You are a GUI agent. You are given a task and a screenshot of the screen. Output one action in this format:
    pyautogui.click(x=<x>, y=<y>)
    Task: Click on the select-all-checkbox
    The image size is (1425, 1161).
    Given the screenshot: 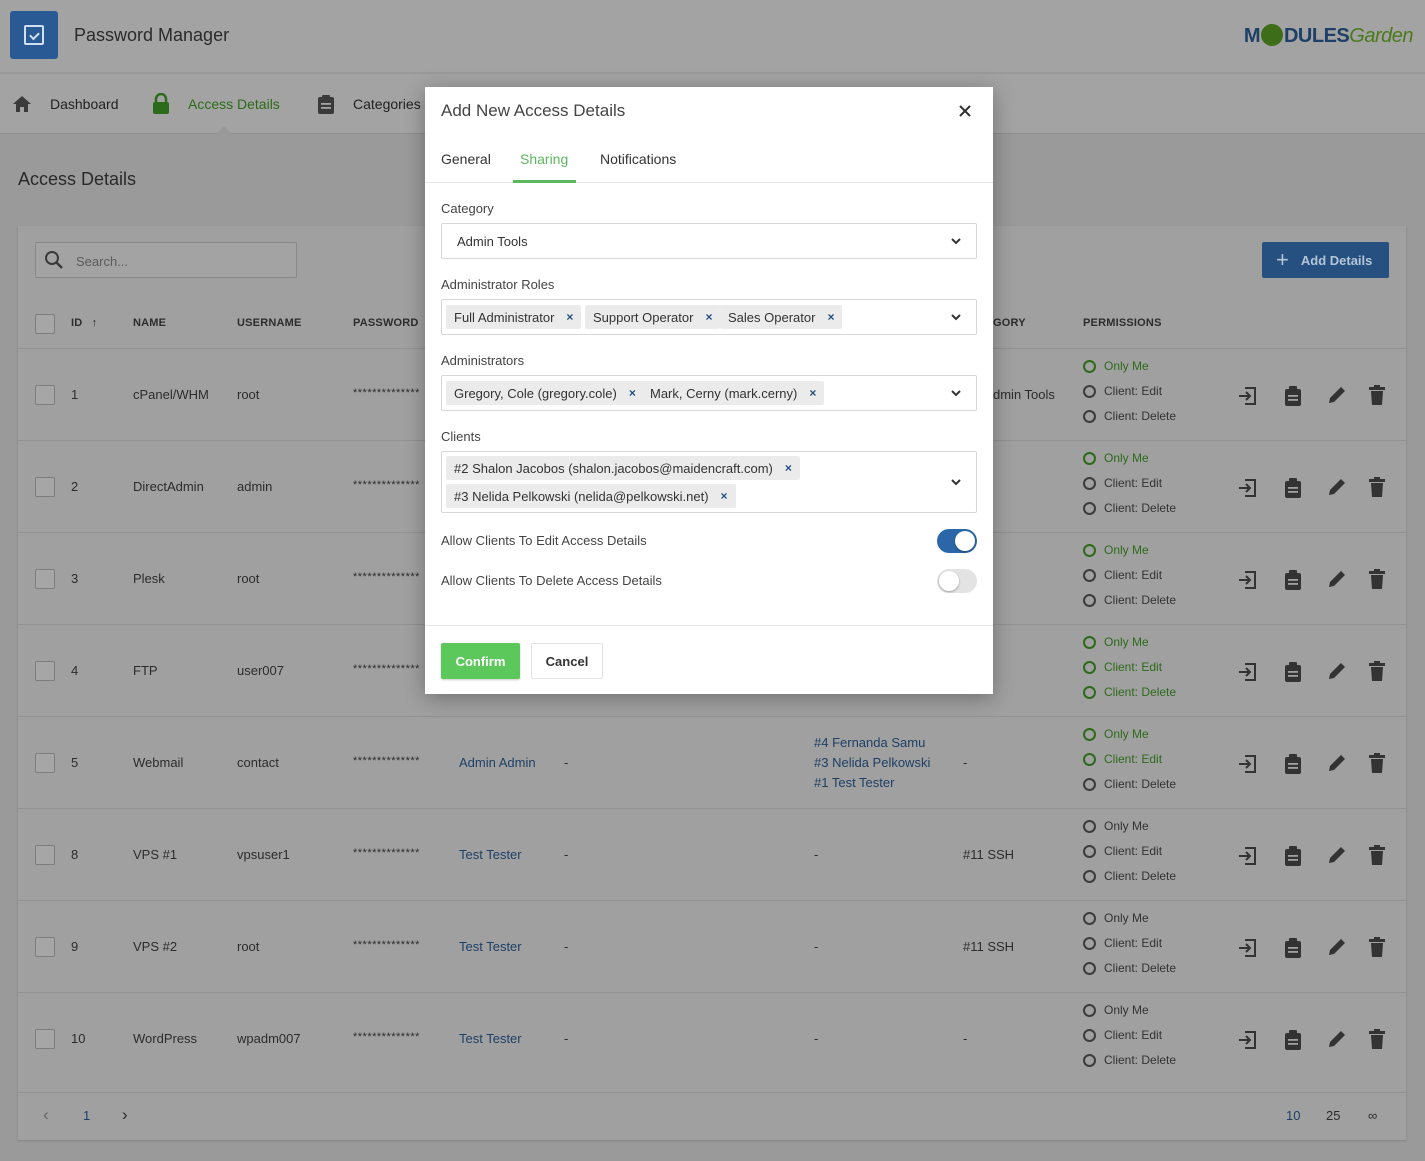 What is the action you would take?
    pyautogui.click(x=45, y=324)
    